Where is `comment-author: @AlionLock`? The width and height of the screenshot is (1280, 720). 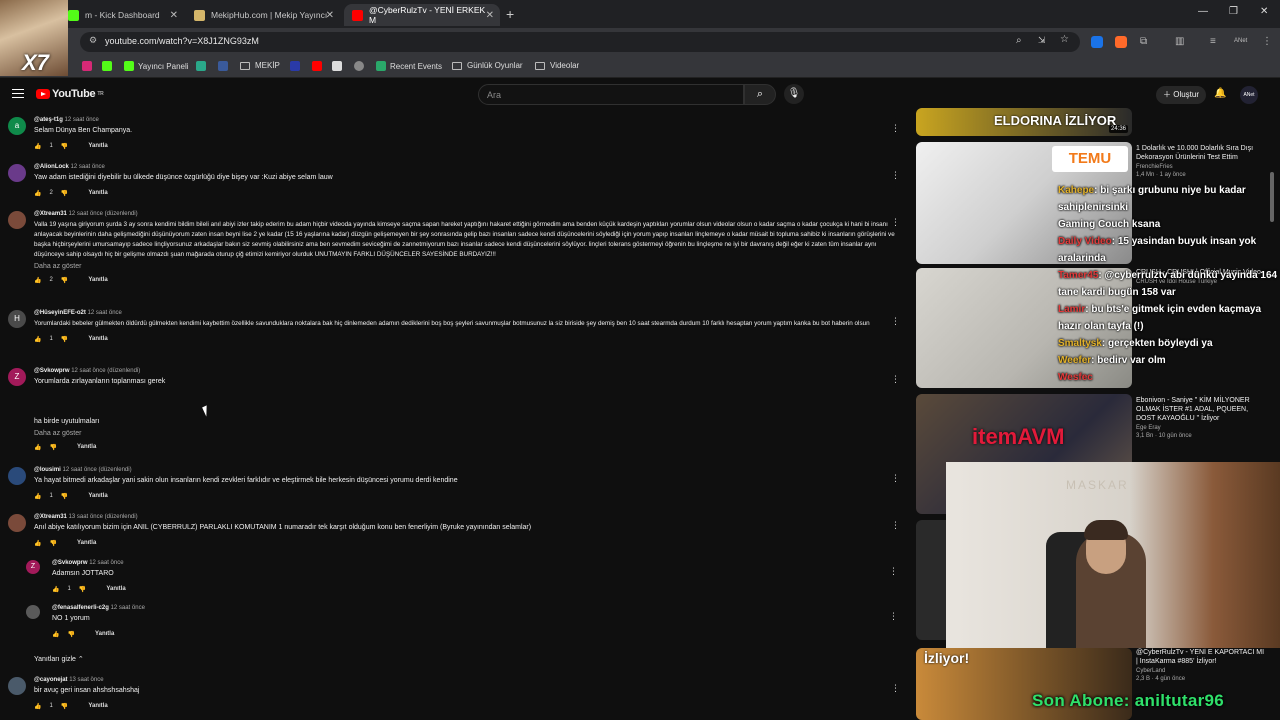 comment-author: @AlionLock is located at coordinates (51, 167).